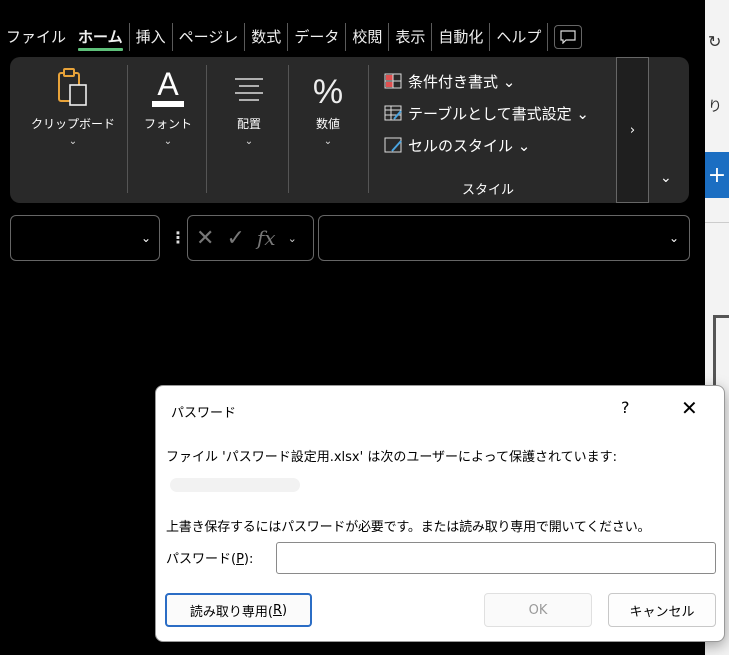 The height and width of the screenshot is (655, 729). I want to click on comment-icon, so click(568, 37).